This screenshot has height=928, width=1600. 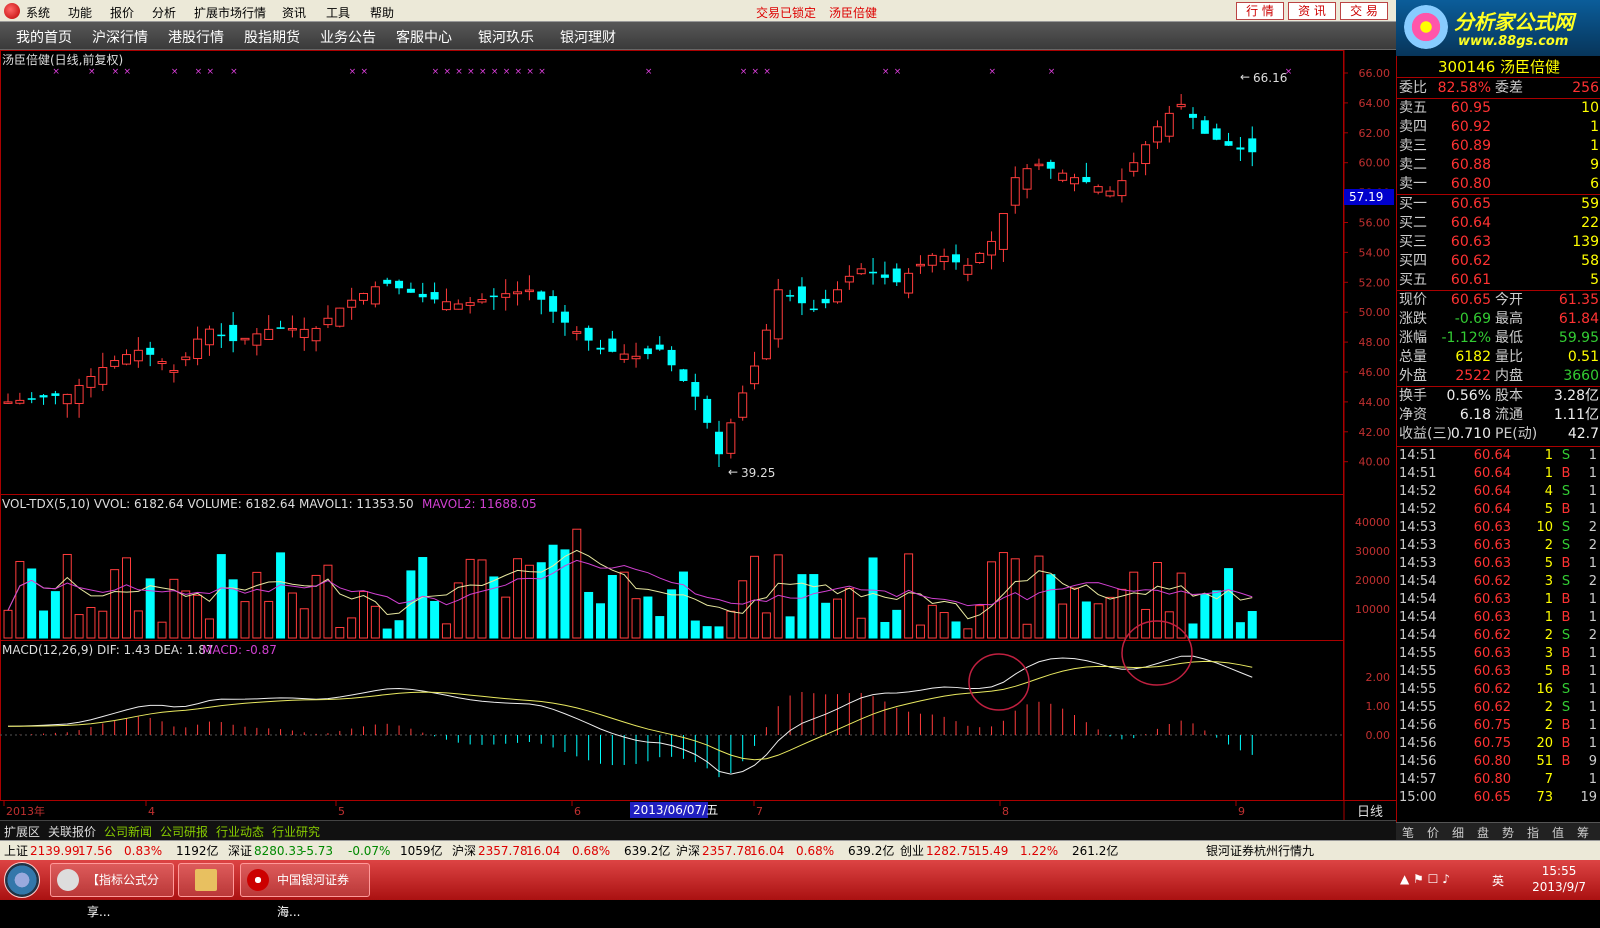 What do you see at coordinates (1378, 677) in the screenshot?
I see `macd-axis-label: 2.00` at bounding box center [1378, 677].